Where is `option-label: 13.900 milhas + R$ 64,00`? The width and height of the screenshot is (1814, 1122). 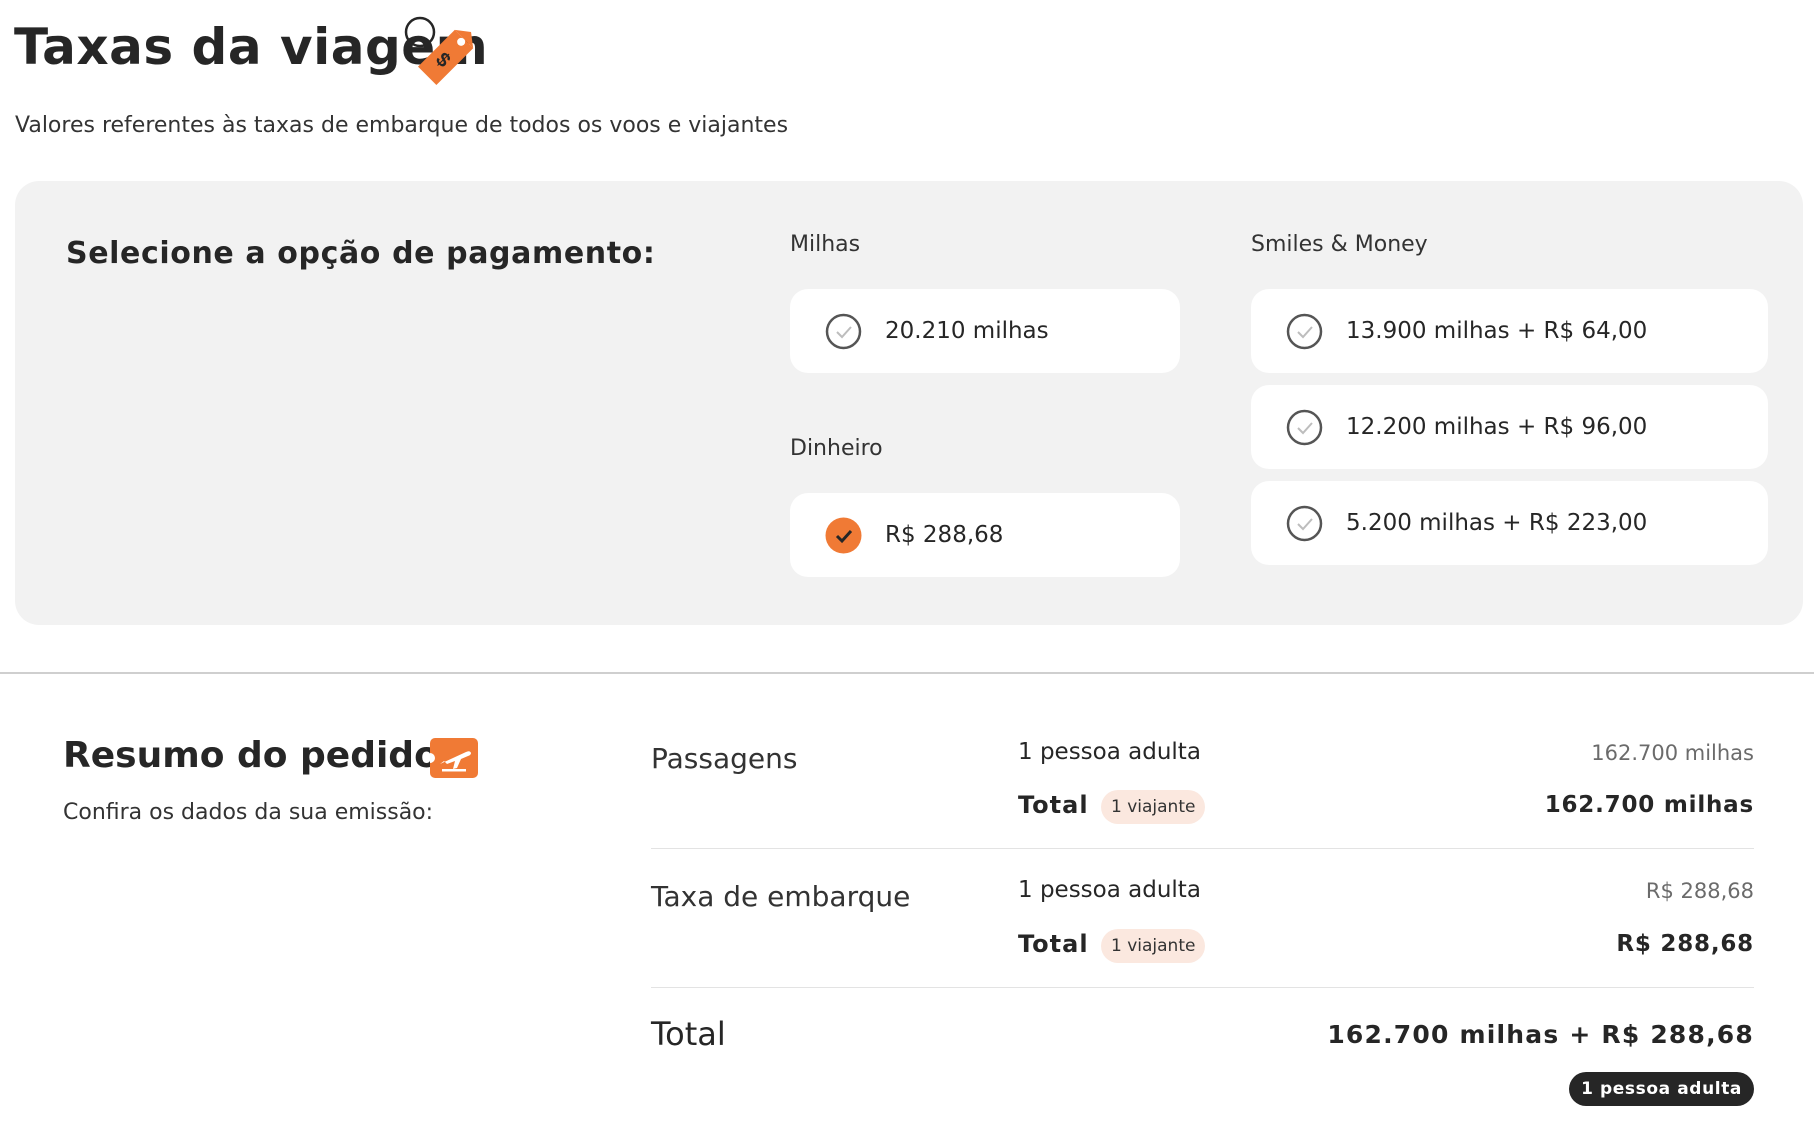 option-label: 13.900 milhas + R$ 64,00 is located at coordinates (1497, 331).